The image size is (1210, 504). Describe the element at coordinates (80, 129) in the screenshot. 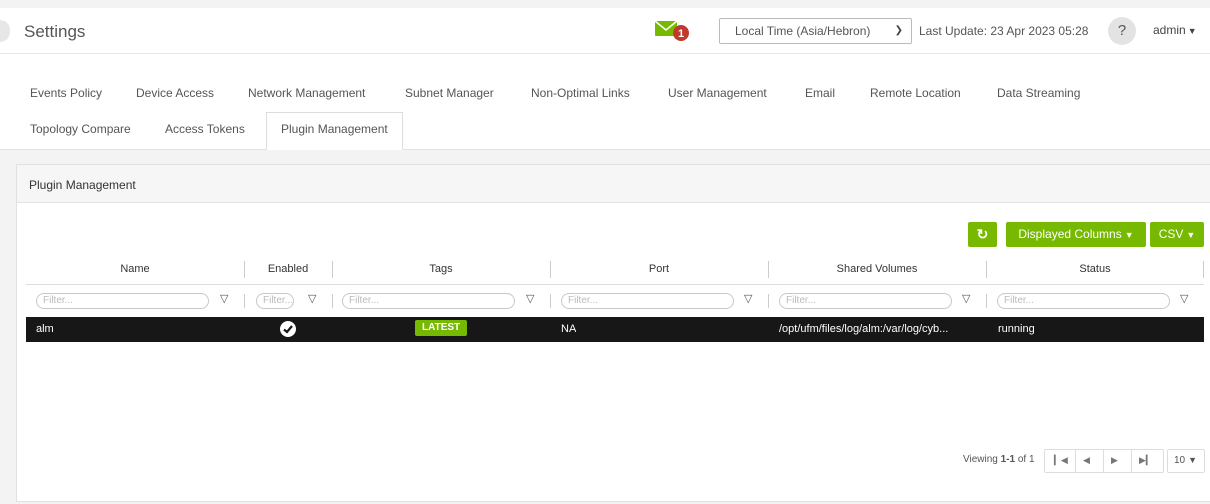

I see `tab-topology-compare: Topology Compare` at that location.